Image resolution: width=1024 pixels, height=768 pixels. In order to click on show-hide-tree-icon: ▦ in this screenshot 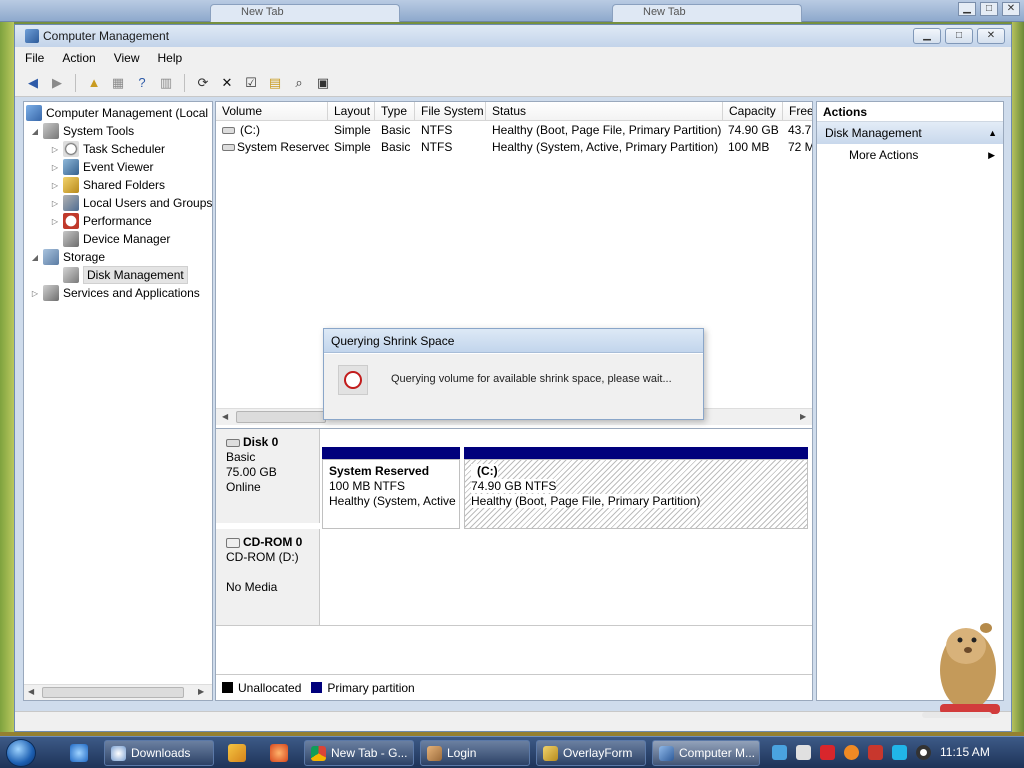, I will do `click(118, 83)`.